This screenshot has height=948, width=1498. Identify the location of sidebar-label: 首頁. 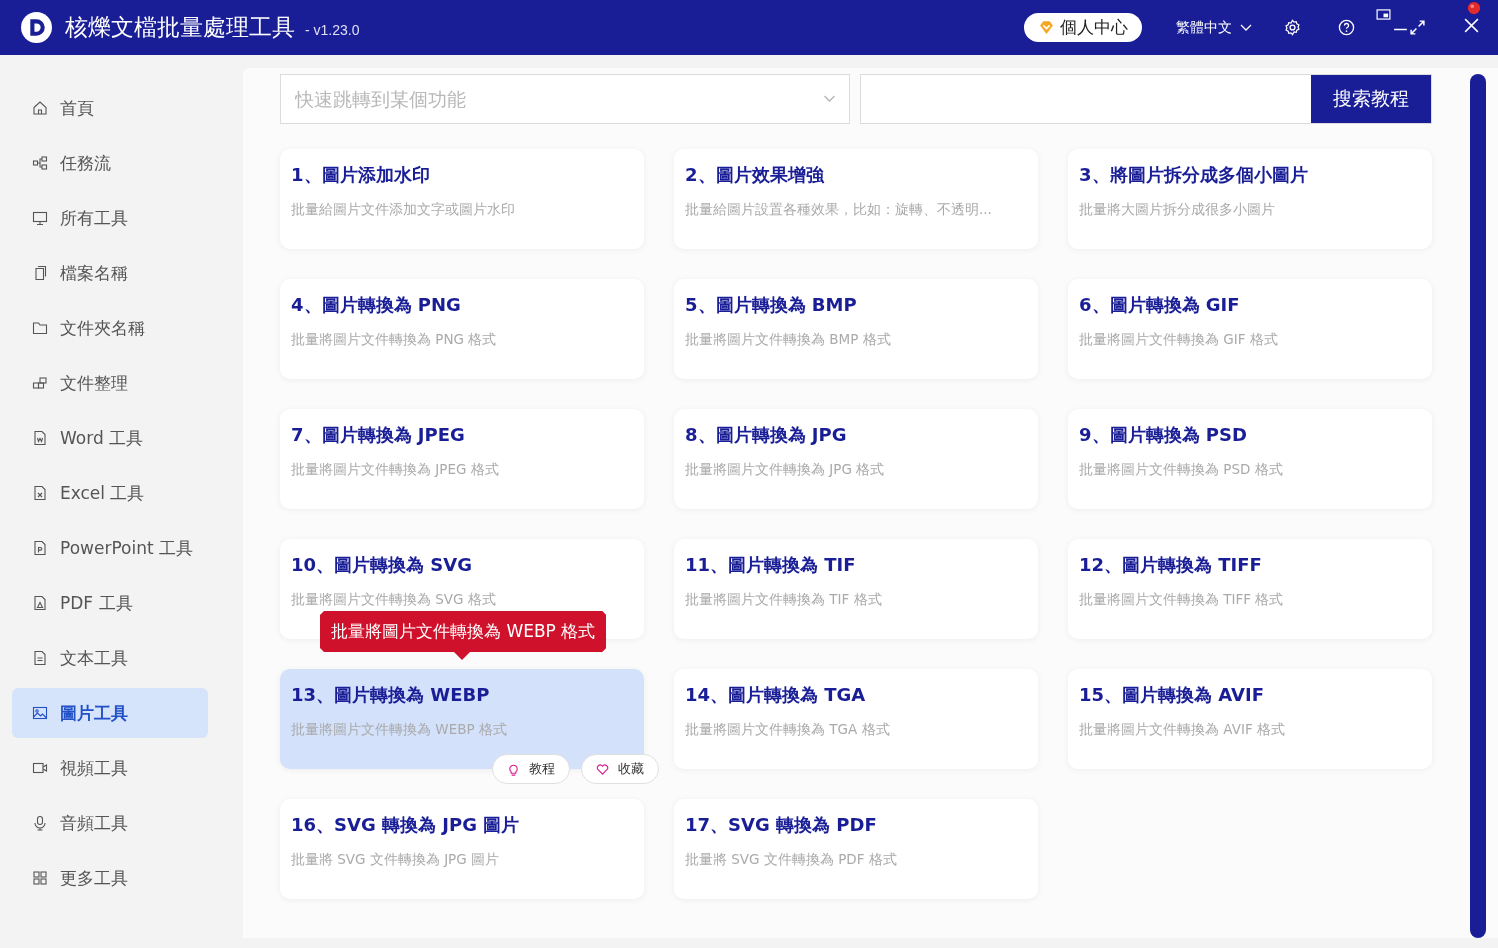
(77, 108).